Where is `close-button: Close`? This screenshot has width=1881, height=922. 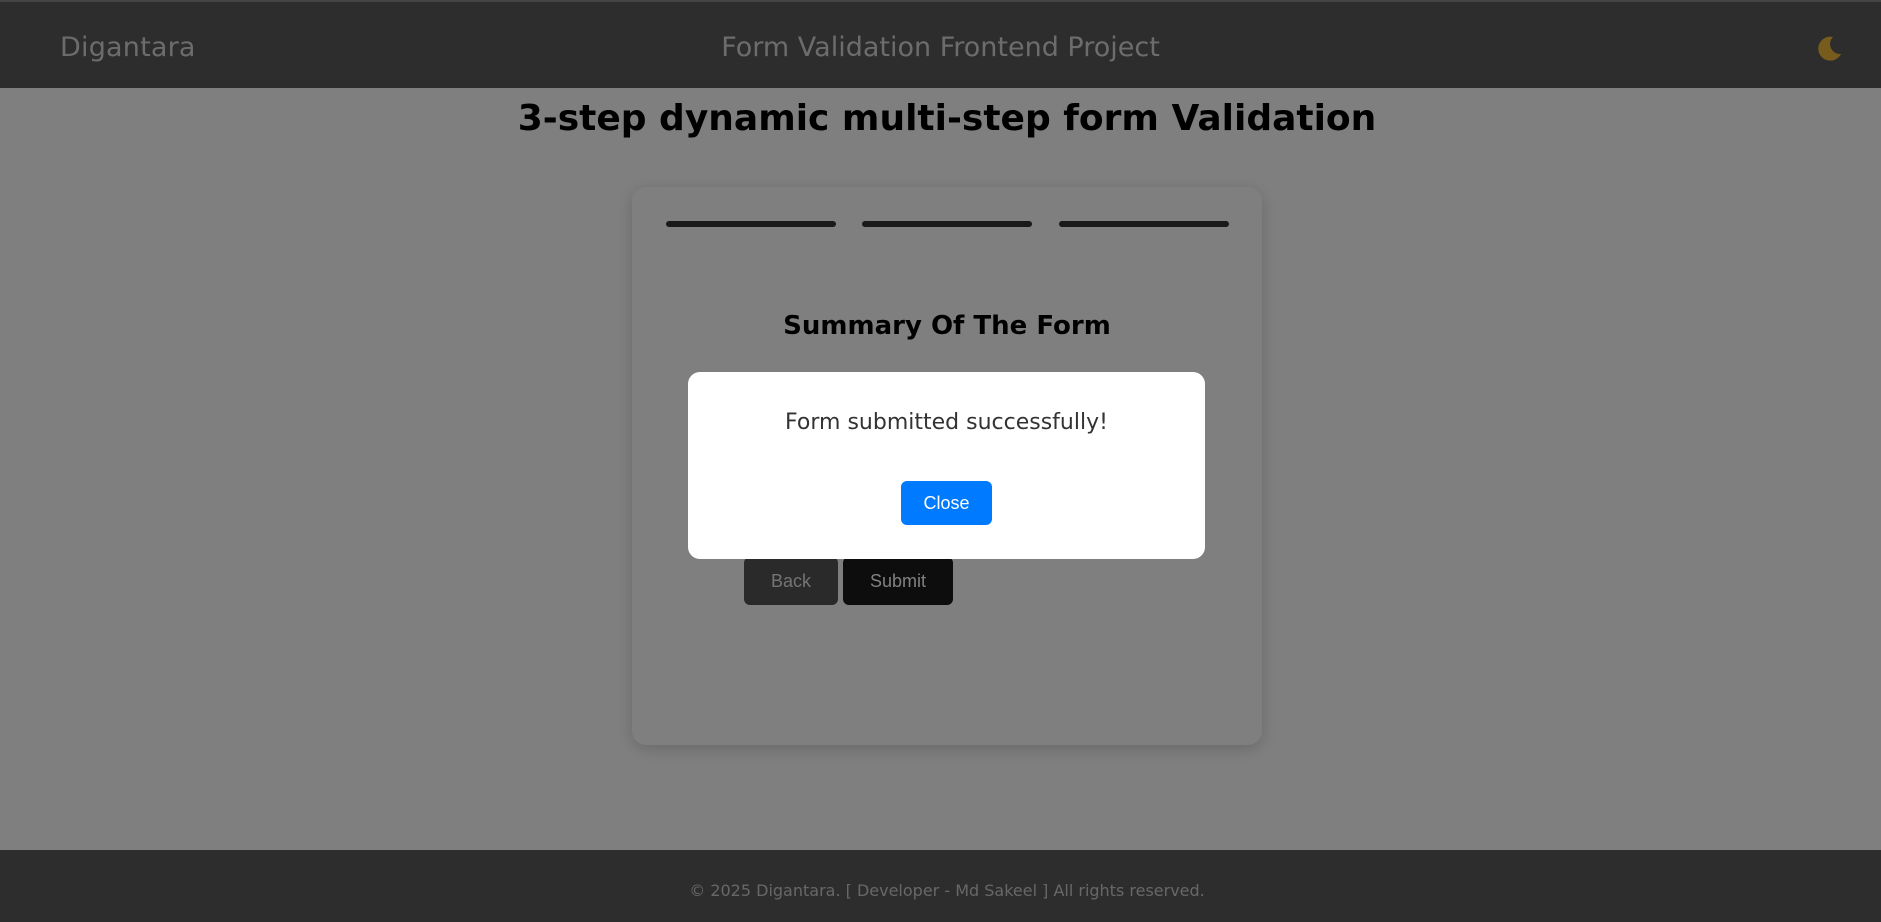 close-button: Close is located at coordinates (946, 503).